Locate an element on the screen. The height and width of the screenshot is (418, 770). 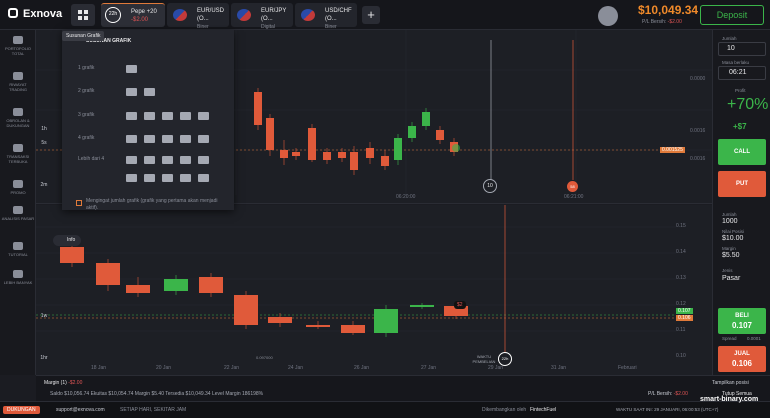
expiry-input: 06:21 is located at coordinates (742, 73).